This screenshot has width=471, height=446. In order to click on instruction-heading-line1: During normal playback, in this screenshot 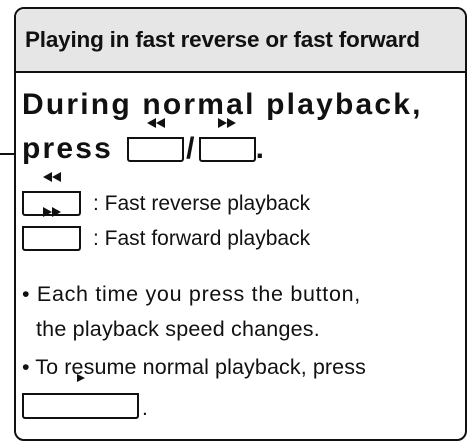, I will do `click(222, 104)`.